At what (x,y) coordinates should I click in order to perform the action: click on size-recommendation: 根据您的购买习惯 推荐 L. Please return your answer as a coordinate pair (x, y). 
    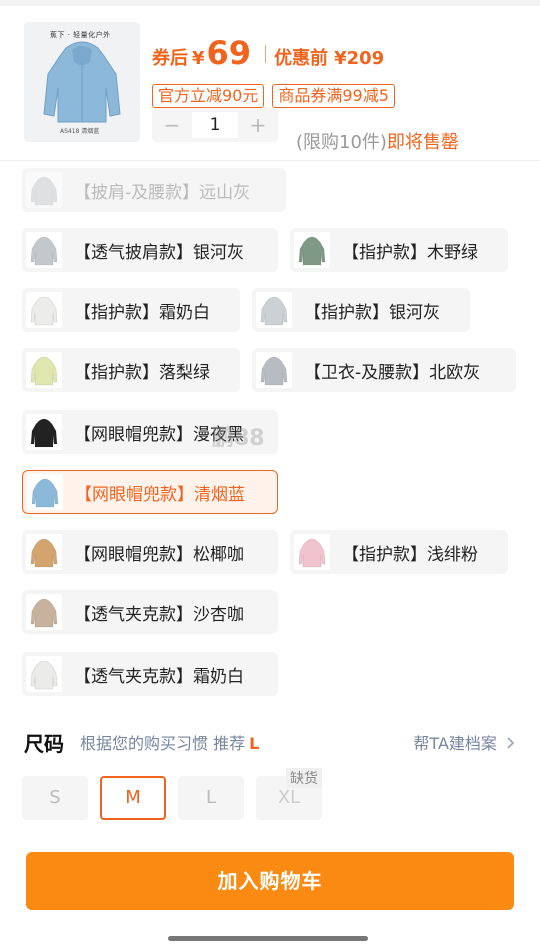
    Looking at the image, I should click on (169, 742).